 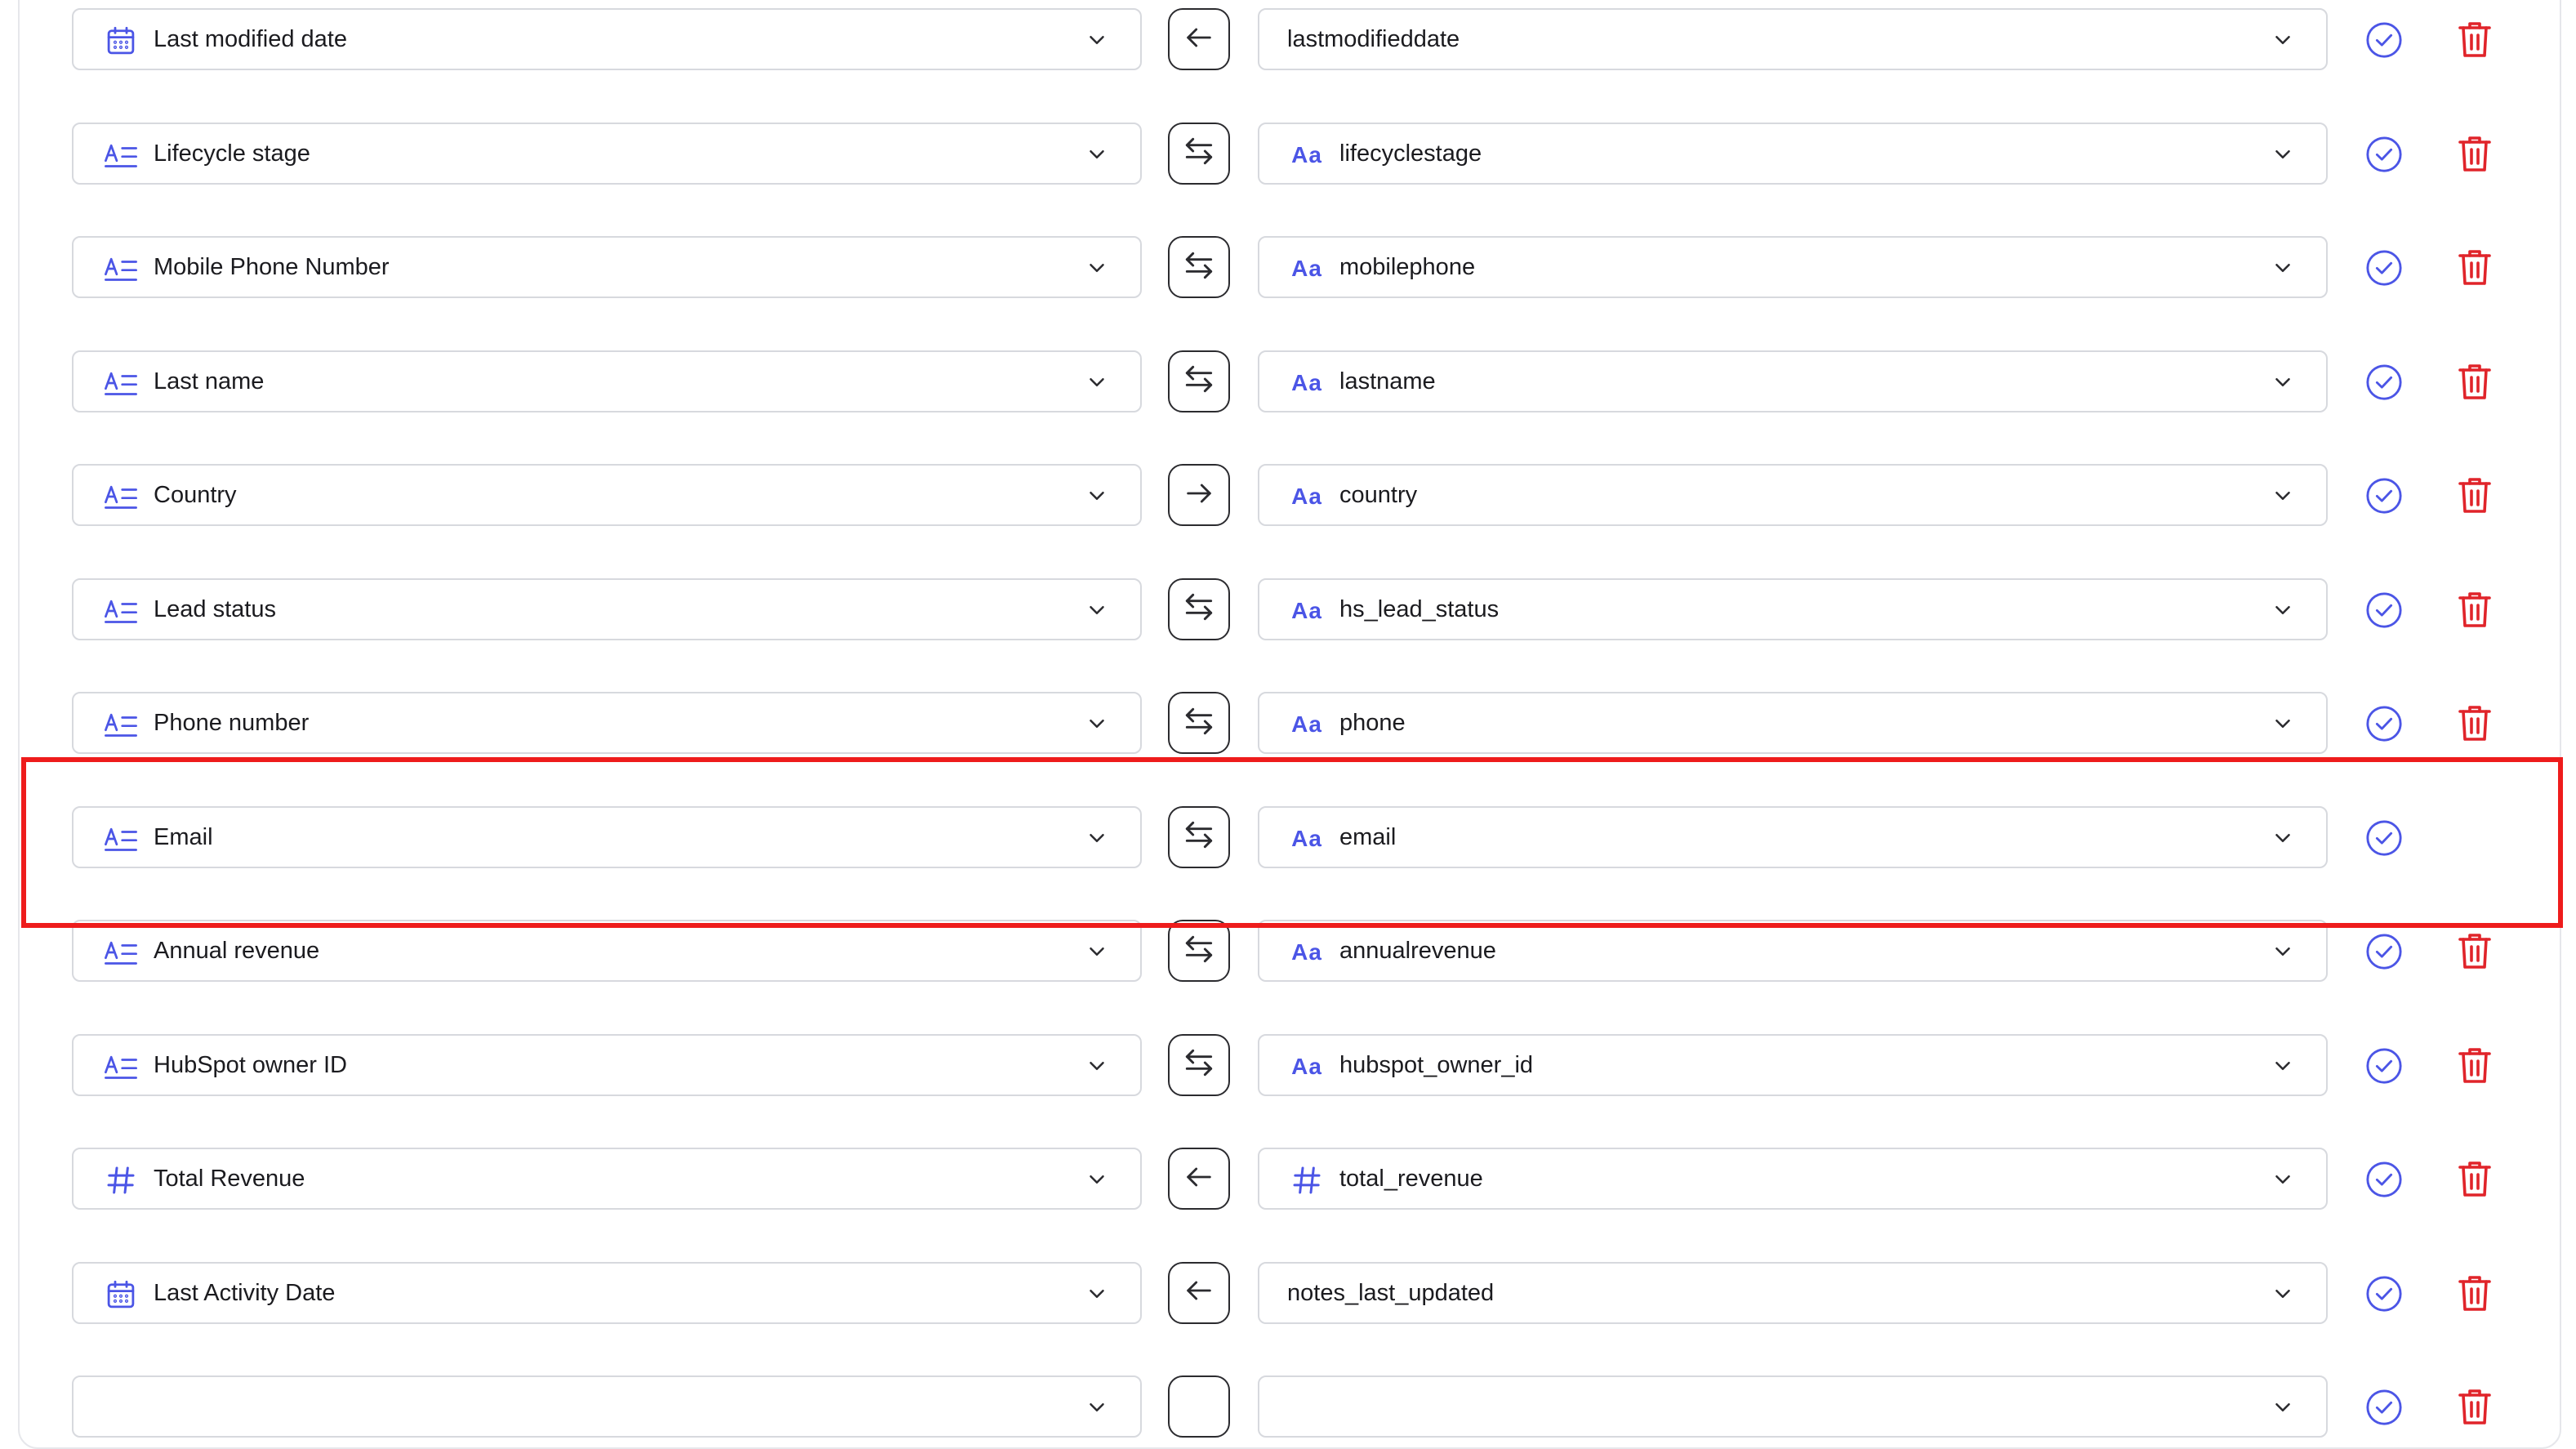 What do you see at coordinates (1793, 1406) in the screenshot?
I see `target-field-select` at bounding box center [1793, 1406].